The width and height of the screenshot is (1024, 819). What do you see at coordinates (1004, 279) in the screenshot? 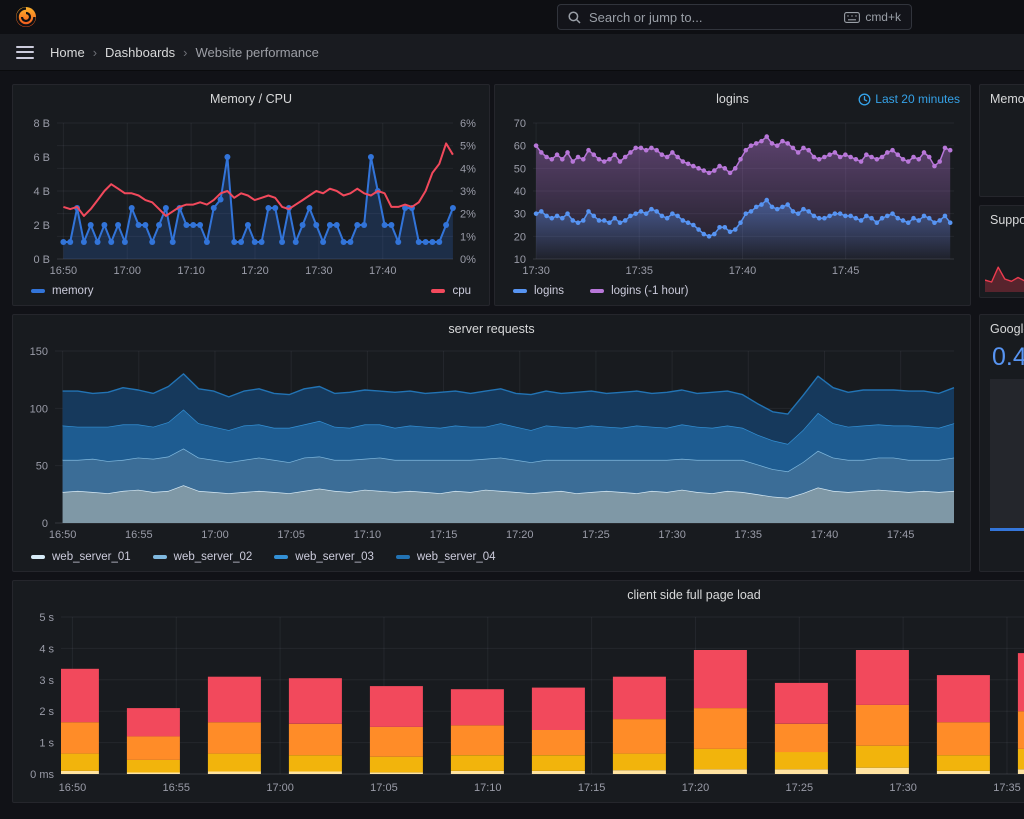
I see `support-sparkline-chart` at bounding box center [1004, 279].